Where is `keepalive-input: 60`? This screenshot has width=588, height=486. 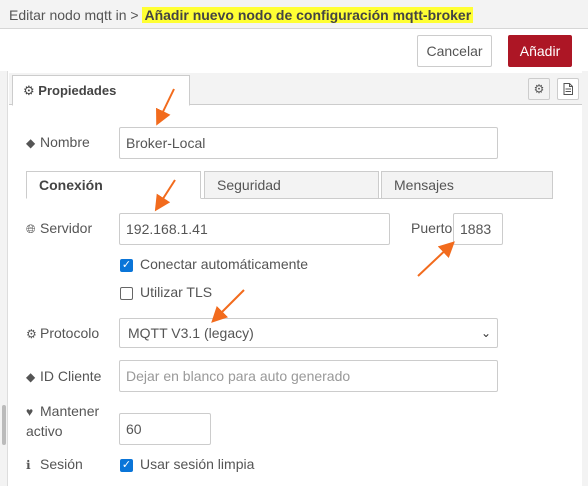 keepalive-input: 60 is located at coordinates (165, 429).